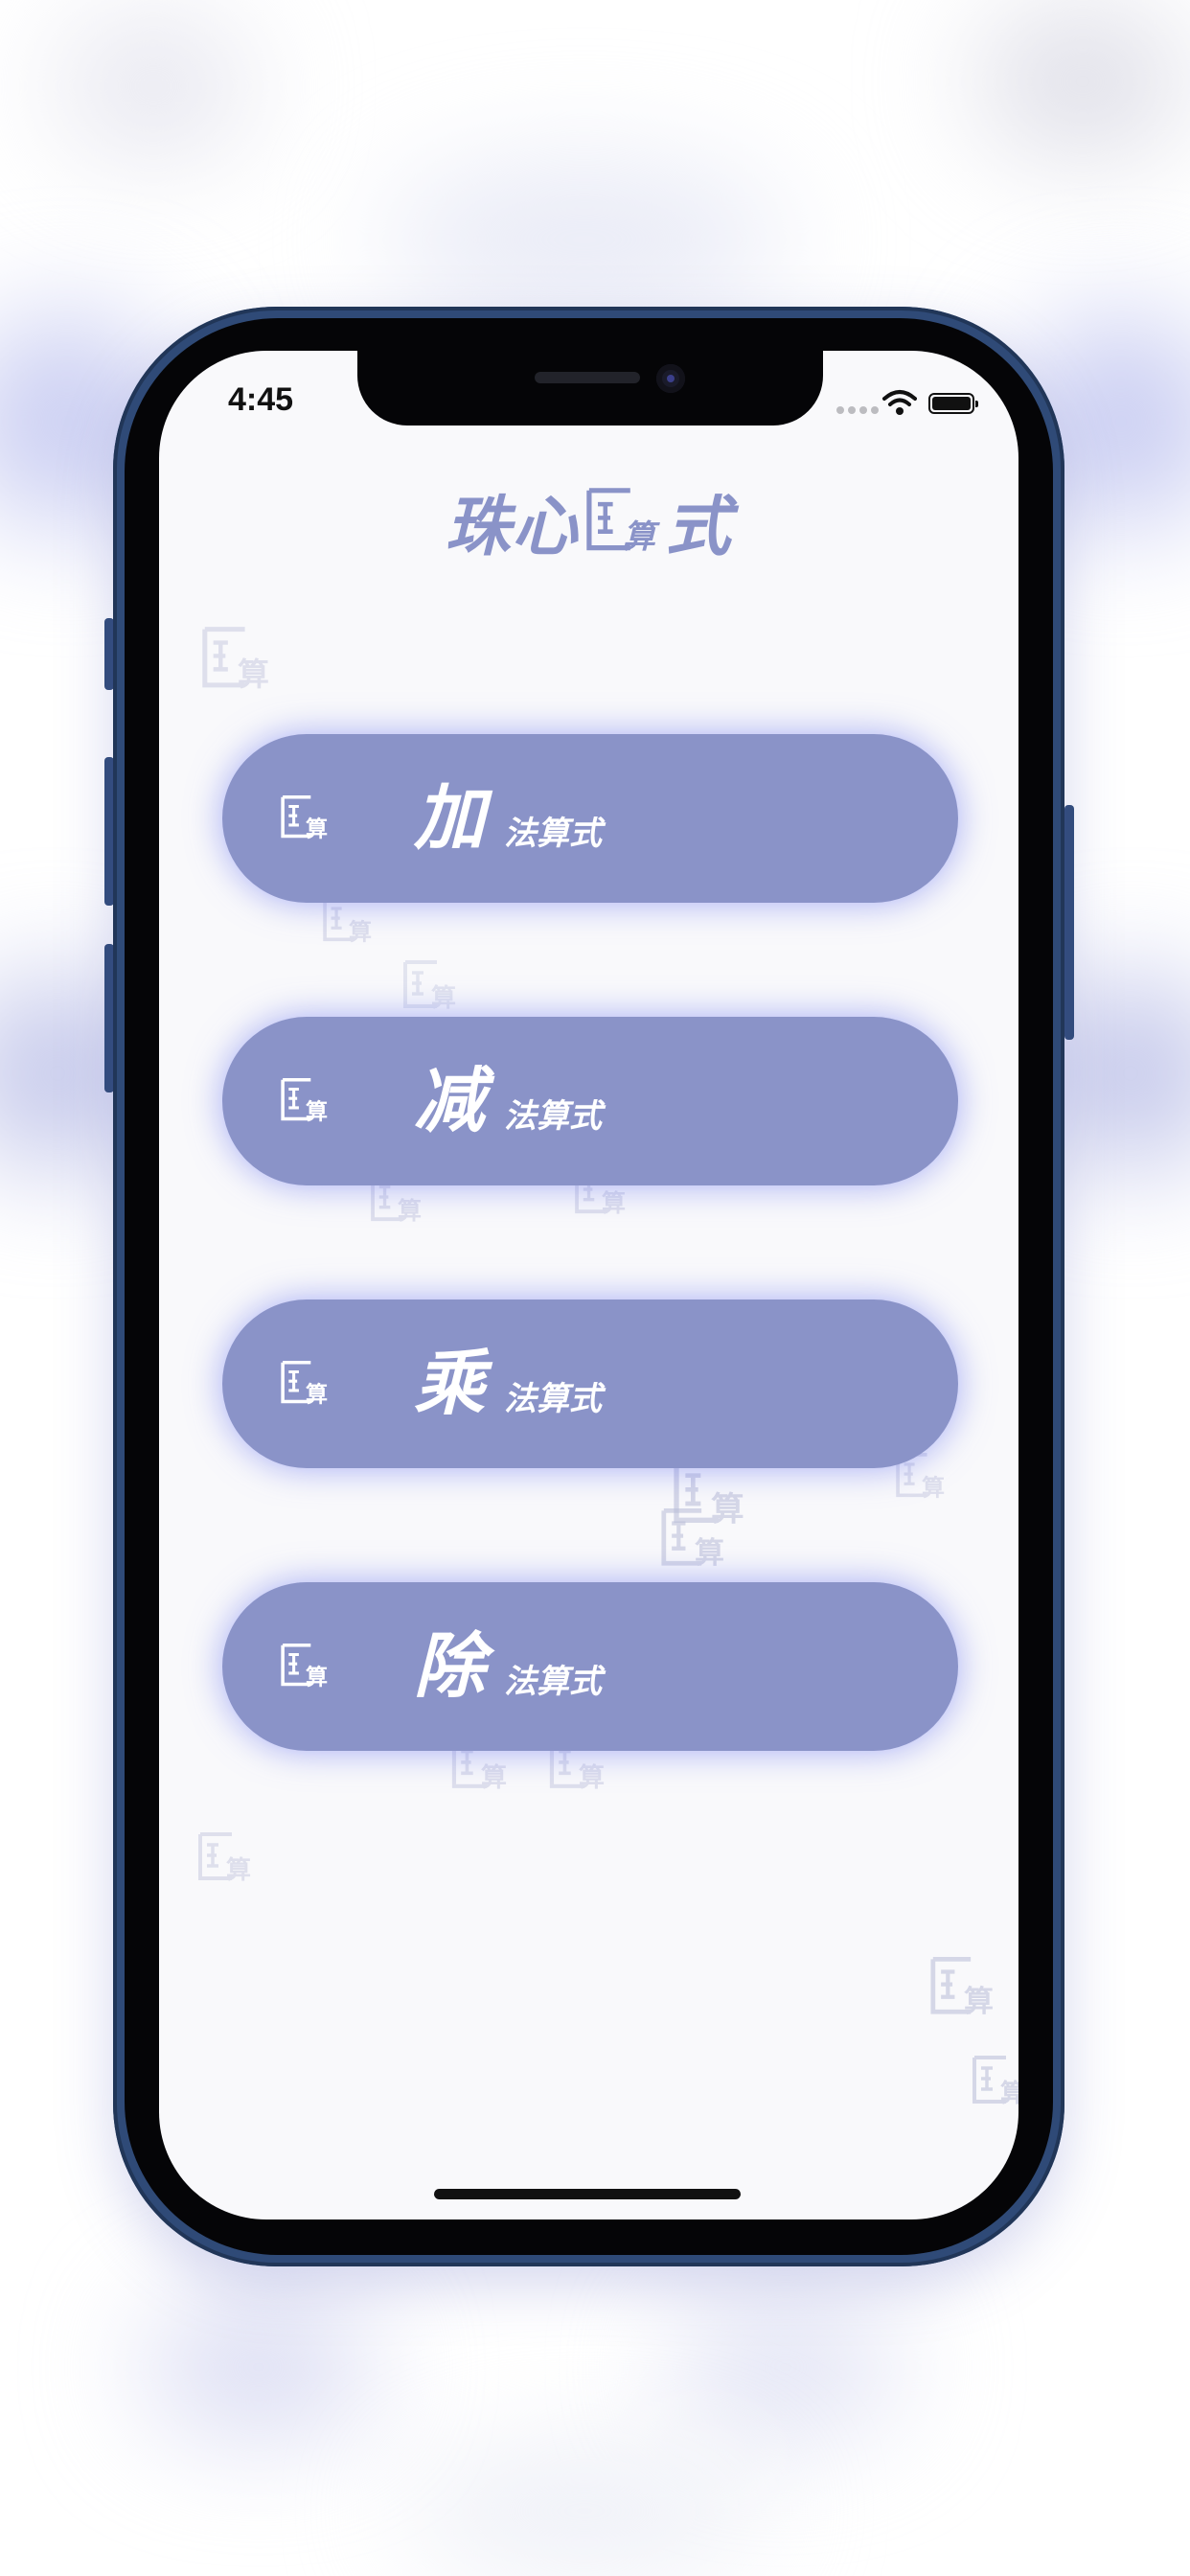  What do you see at coordinates (858, 410) in the screenshot?
I see `signal-icon` at bounding box center [858, 410].